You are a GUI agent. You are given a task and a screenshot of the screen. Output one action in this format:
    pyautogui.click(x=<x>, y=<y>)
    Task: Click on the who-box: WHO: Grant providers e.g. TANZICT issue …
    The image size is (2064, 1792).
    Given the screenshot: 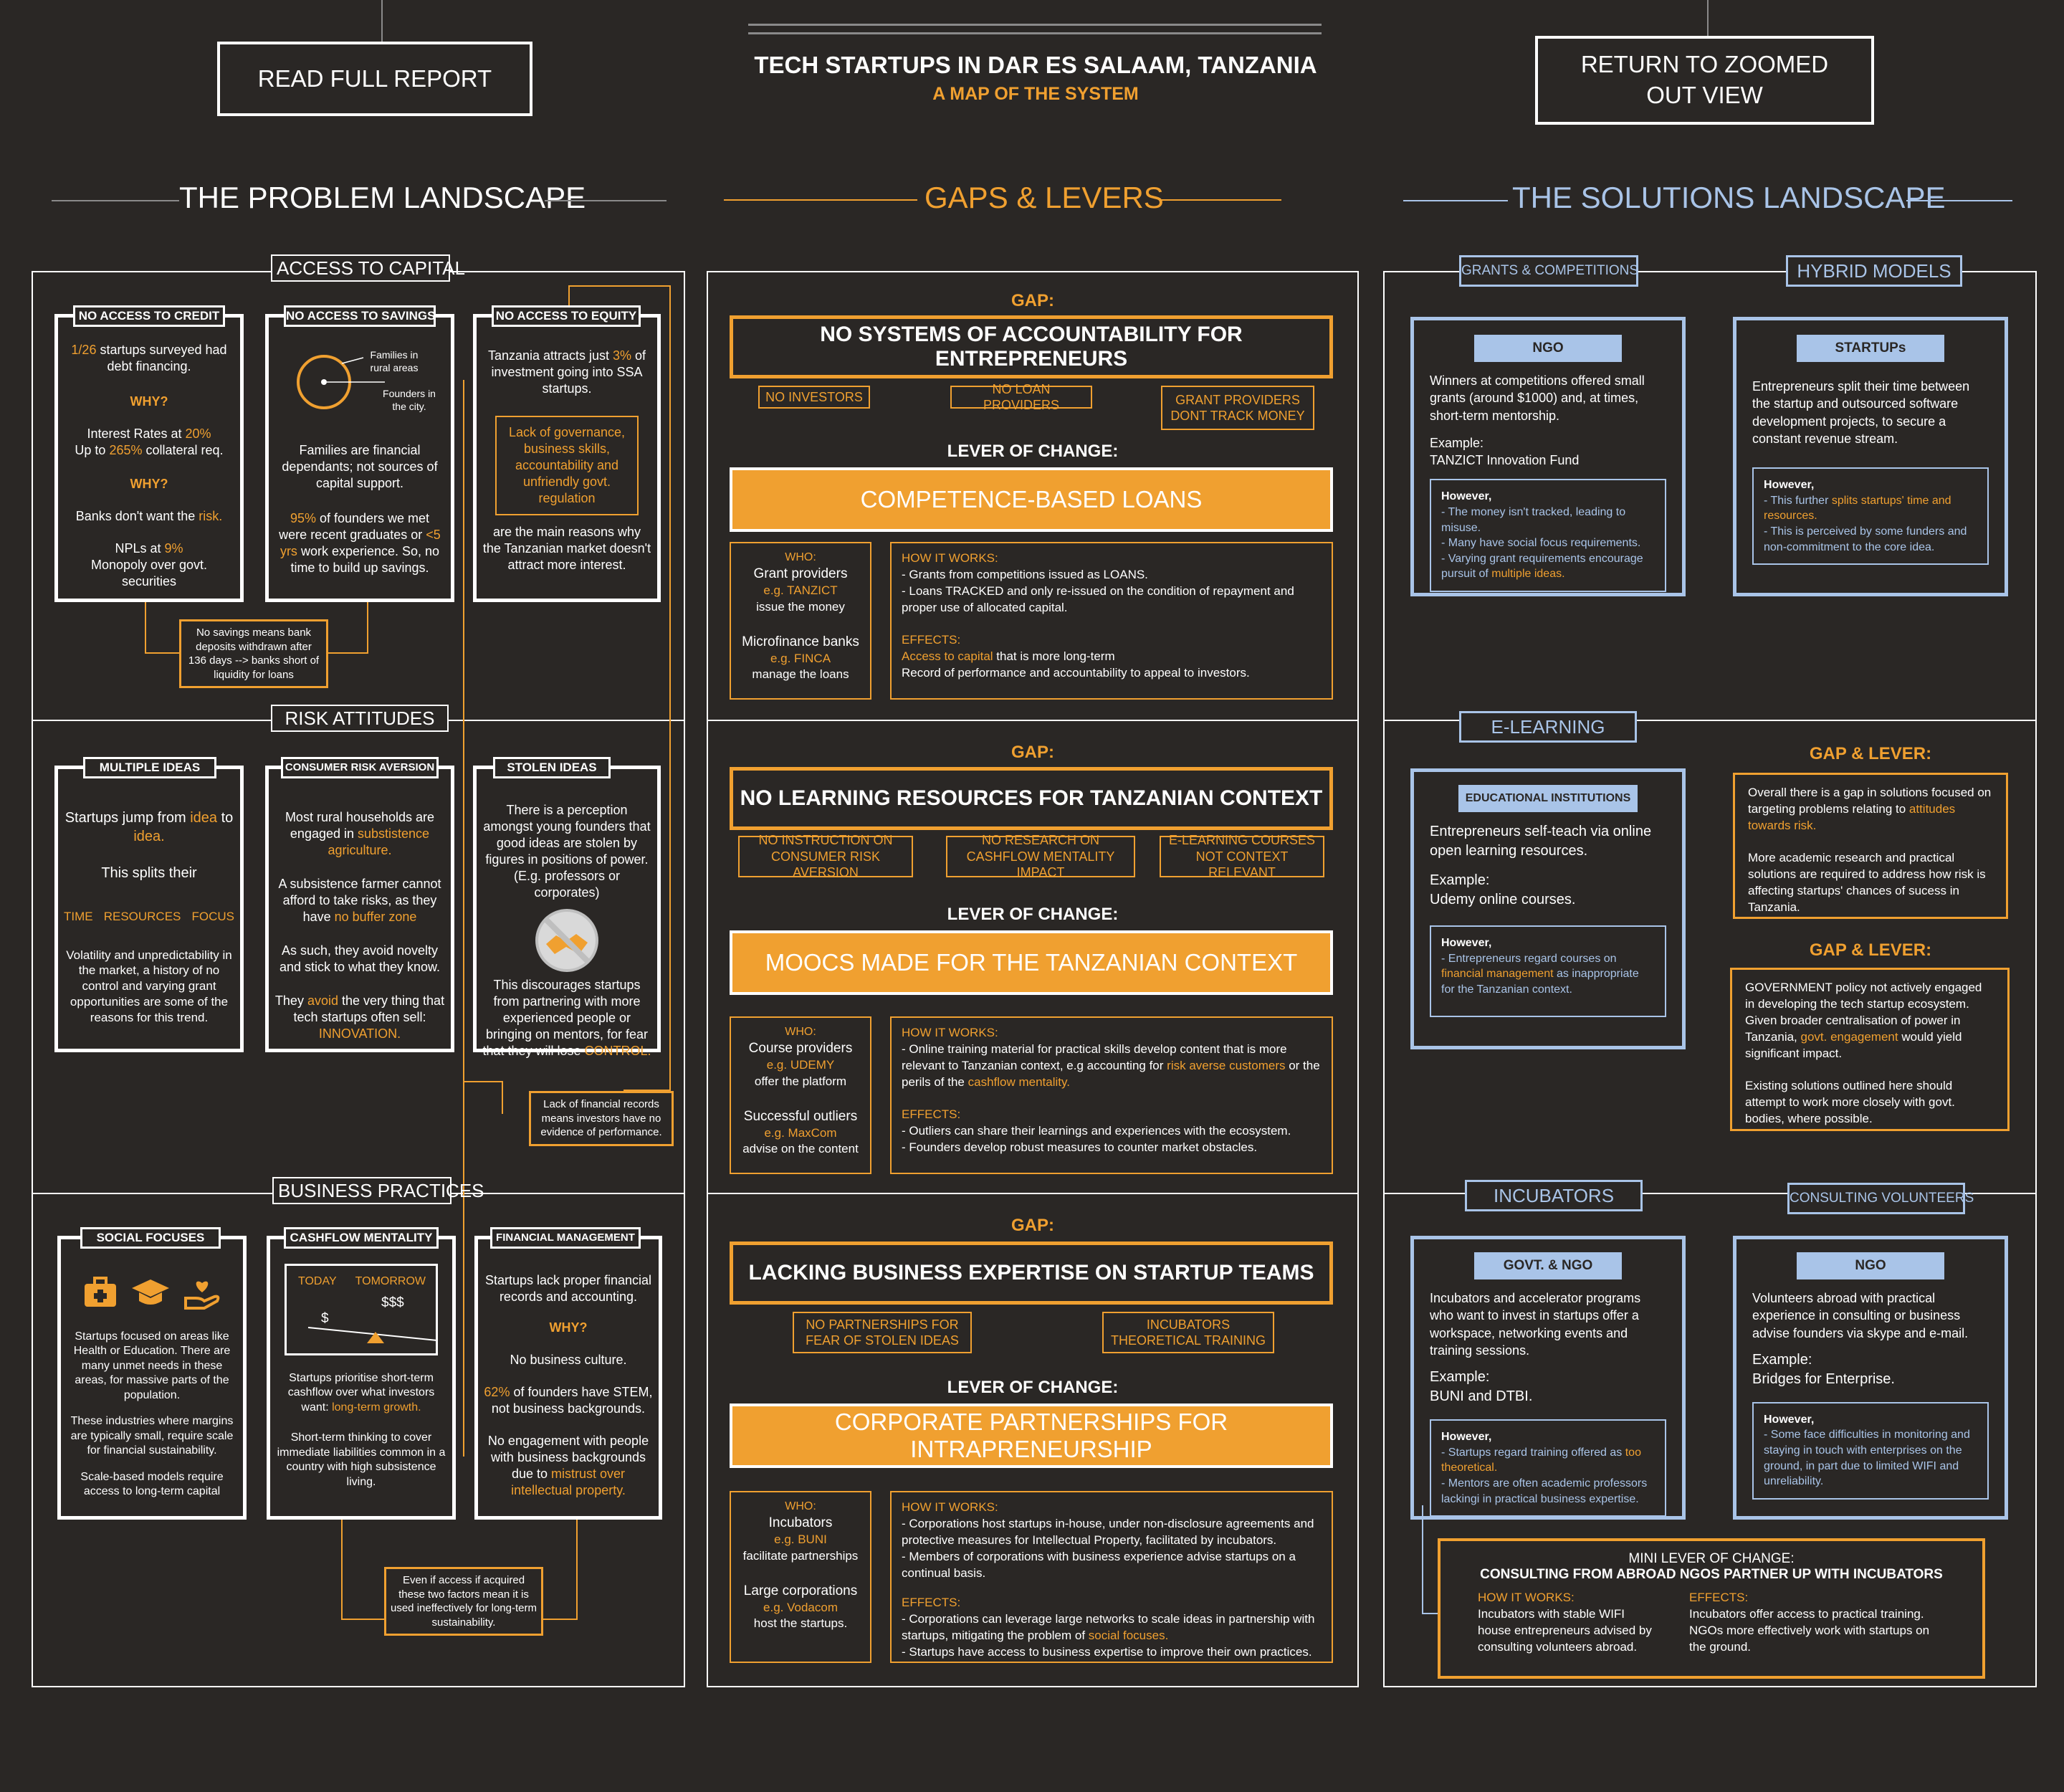 What is the action you would take?
    pyautogui.click(x=800, y=621)
    